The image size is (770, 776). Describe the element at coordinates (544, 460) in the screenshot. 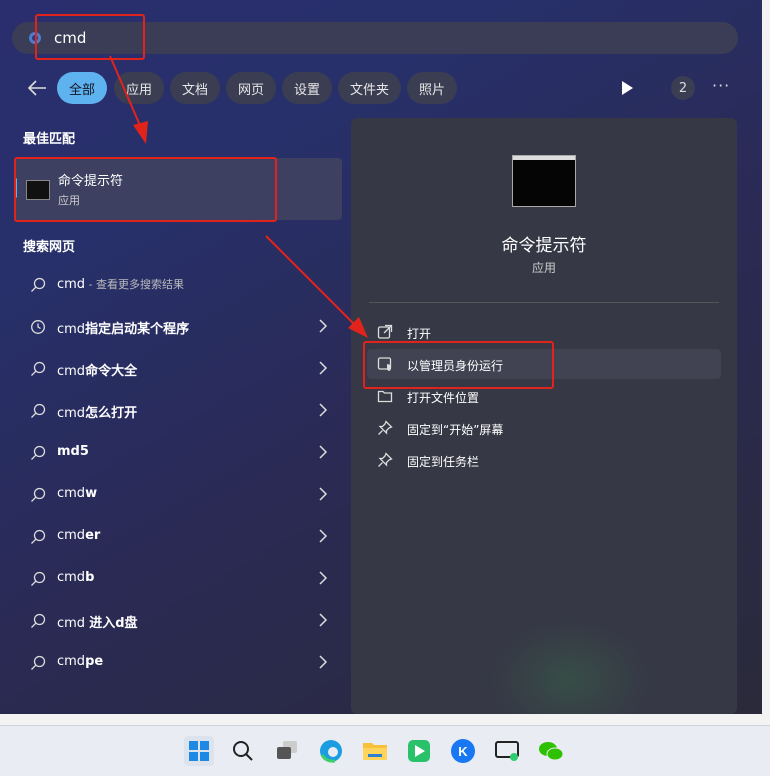

I see `action-pin-to-taskbar: 固定到任务栏` at that location.